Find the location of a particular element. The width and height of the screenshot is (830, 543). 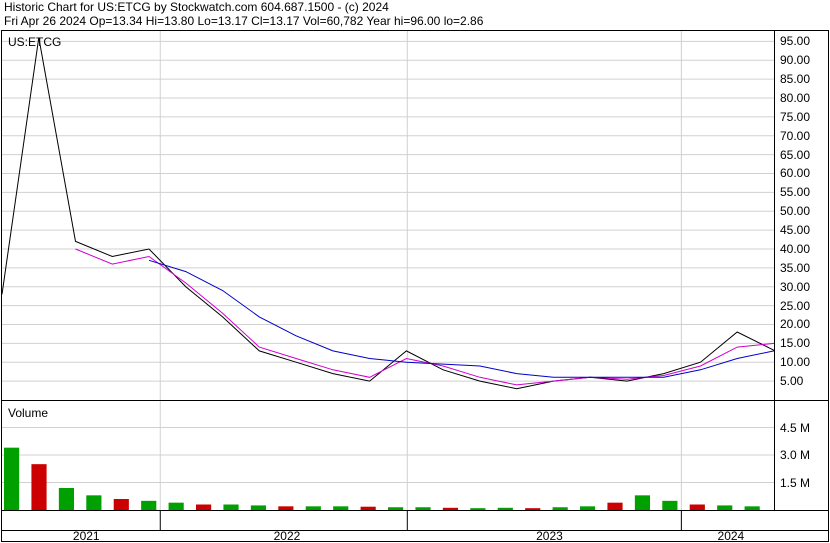

y-tick-label: 80.00 is located at coordinates (795, 97).